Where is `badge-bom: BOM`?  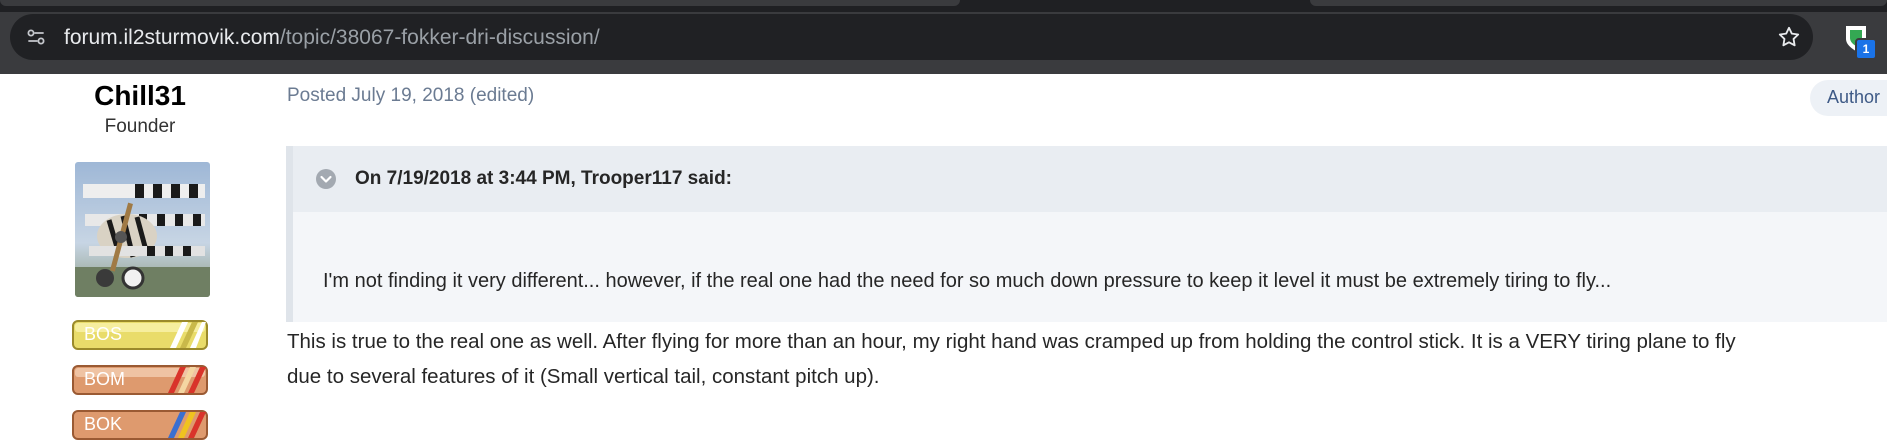
badge-bom: BOM is located at coordinates (140, 380).